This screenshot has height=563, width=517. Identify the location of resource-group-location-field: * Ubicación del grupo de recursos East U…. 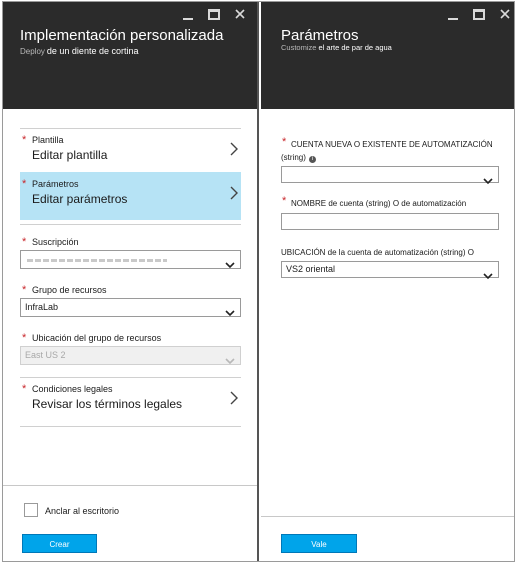
(130, 350).